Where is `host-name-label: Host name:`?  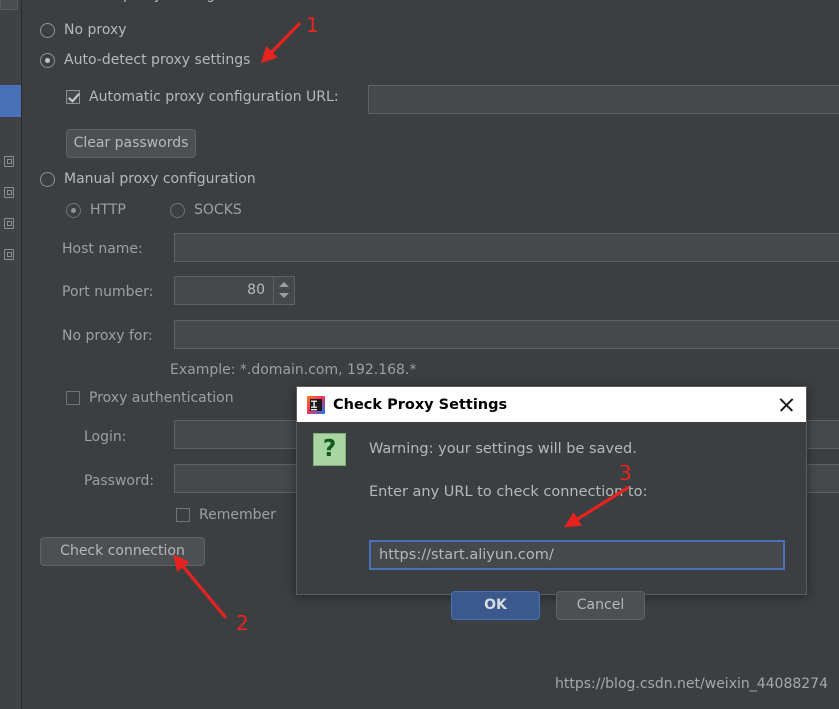
host-name-label: Host name: is located at coordinates (102, 249).